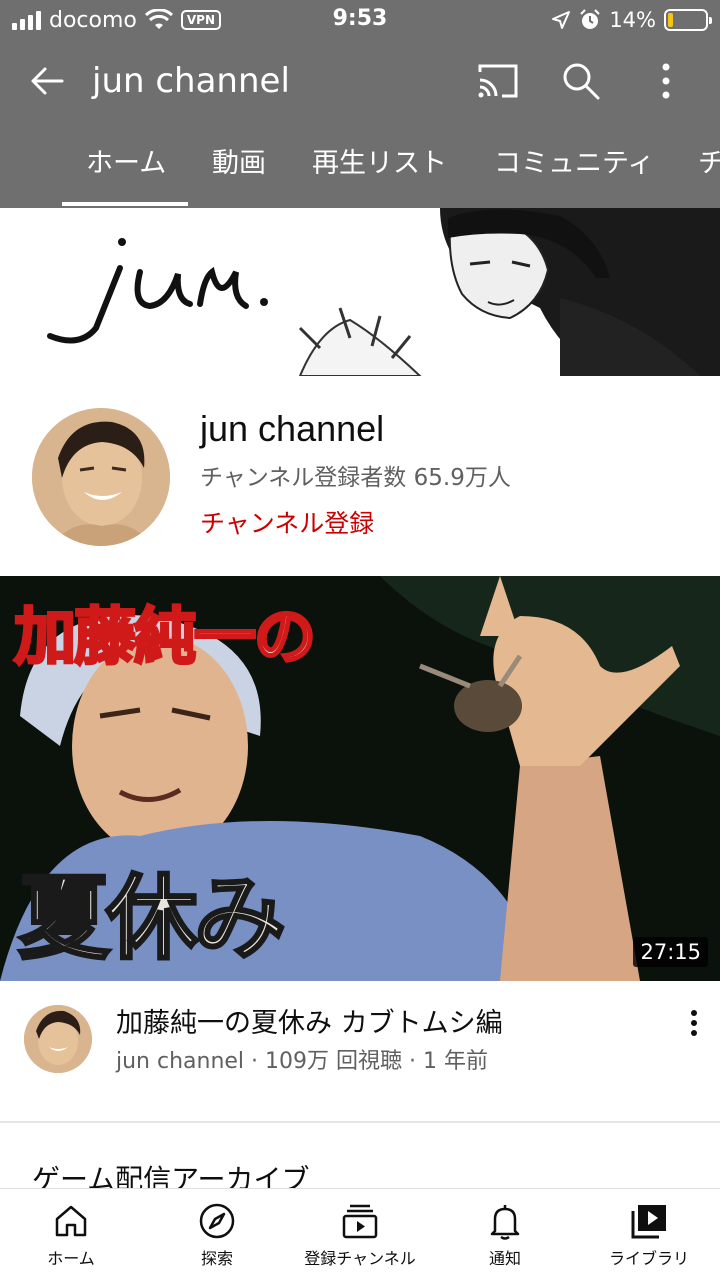 Image resolution: width=720 pixels, height=1280 pixels. I want to click on nav-explore-label: 探索, so click(216, 1258).